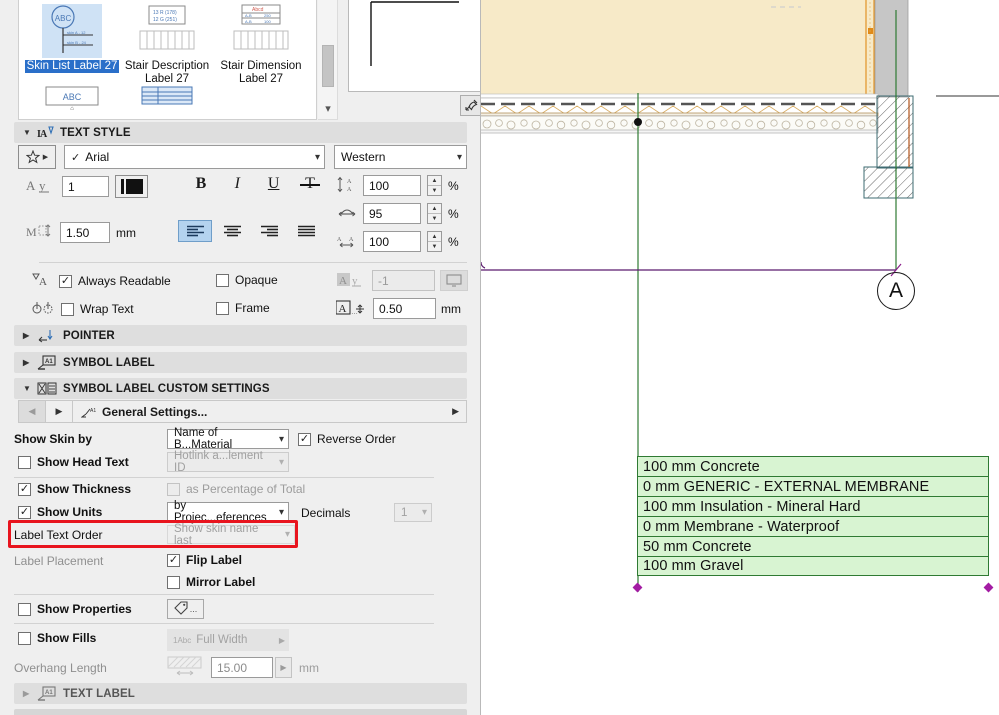  I want to click on elevation-marker-a: A, so click(896, 291).